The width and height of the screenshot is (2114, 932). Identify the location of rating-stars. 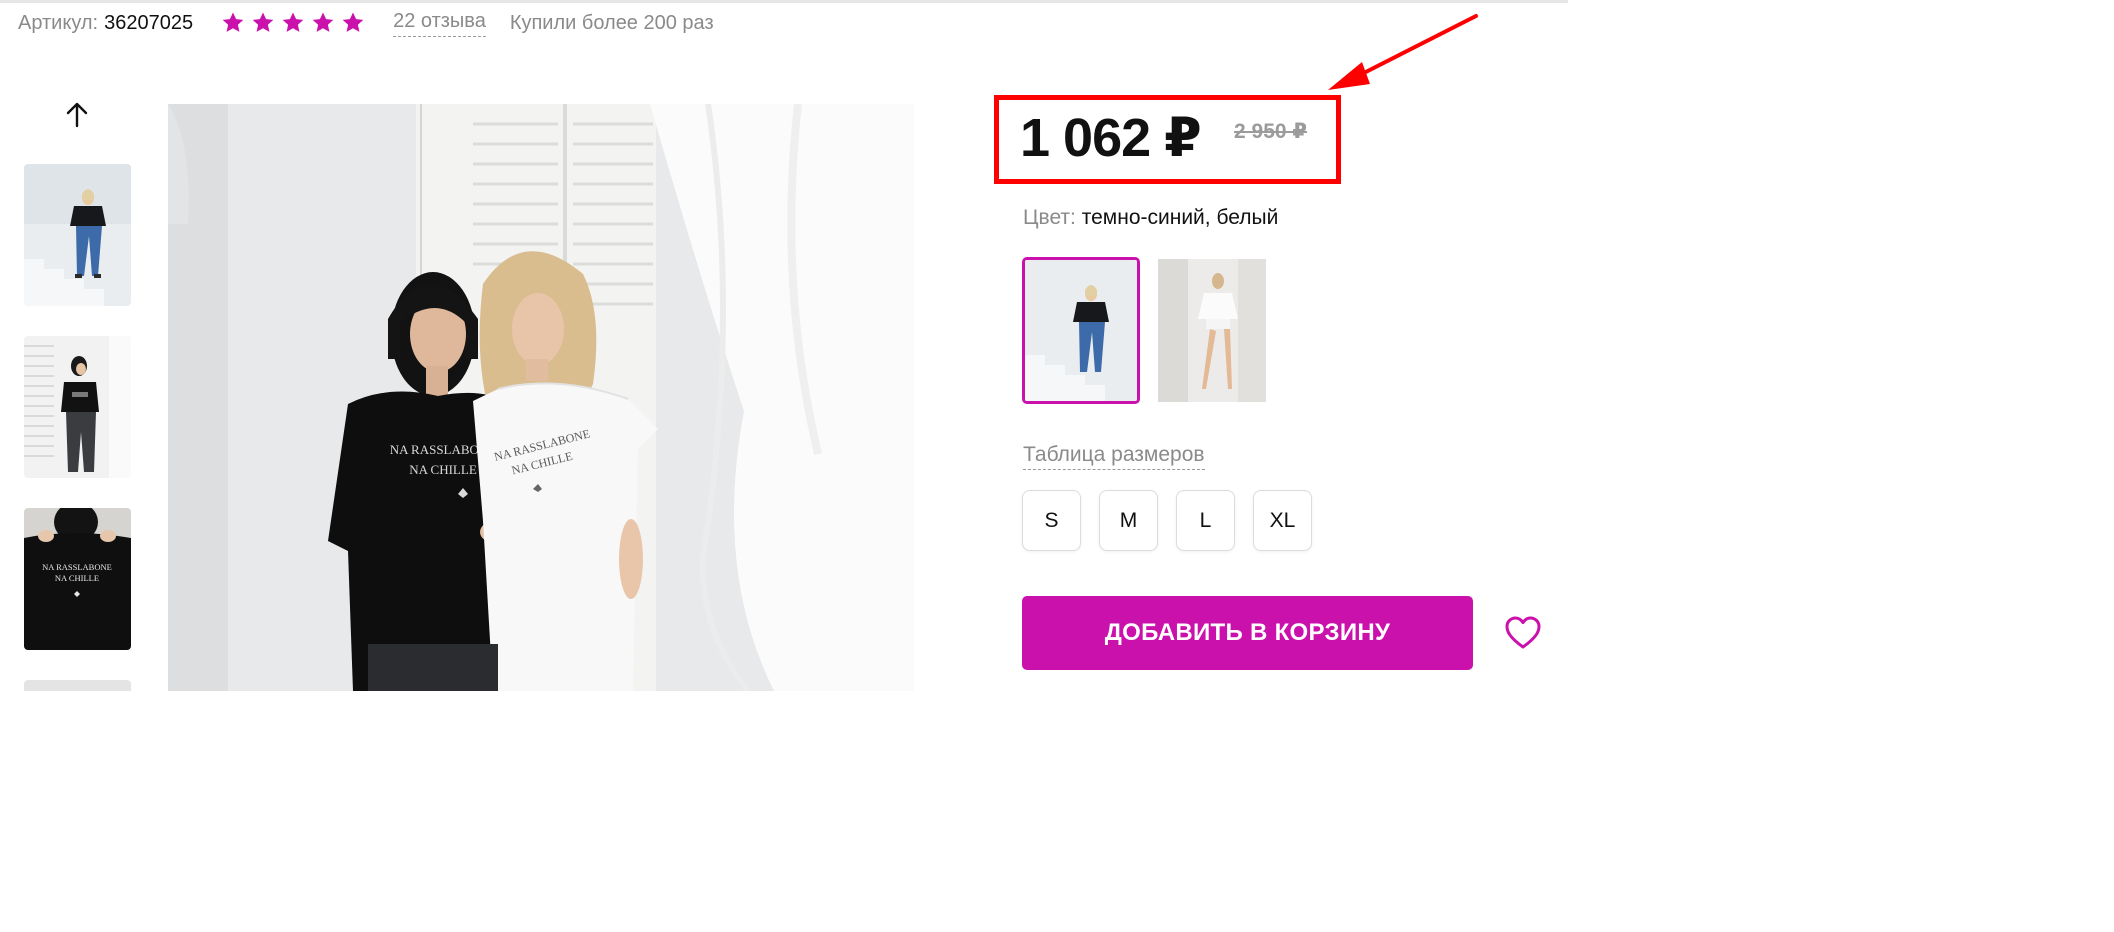
(293, 23).